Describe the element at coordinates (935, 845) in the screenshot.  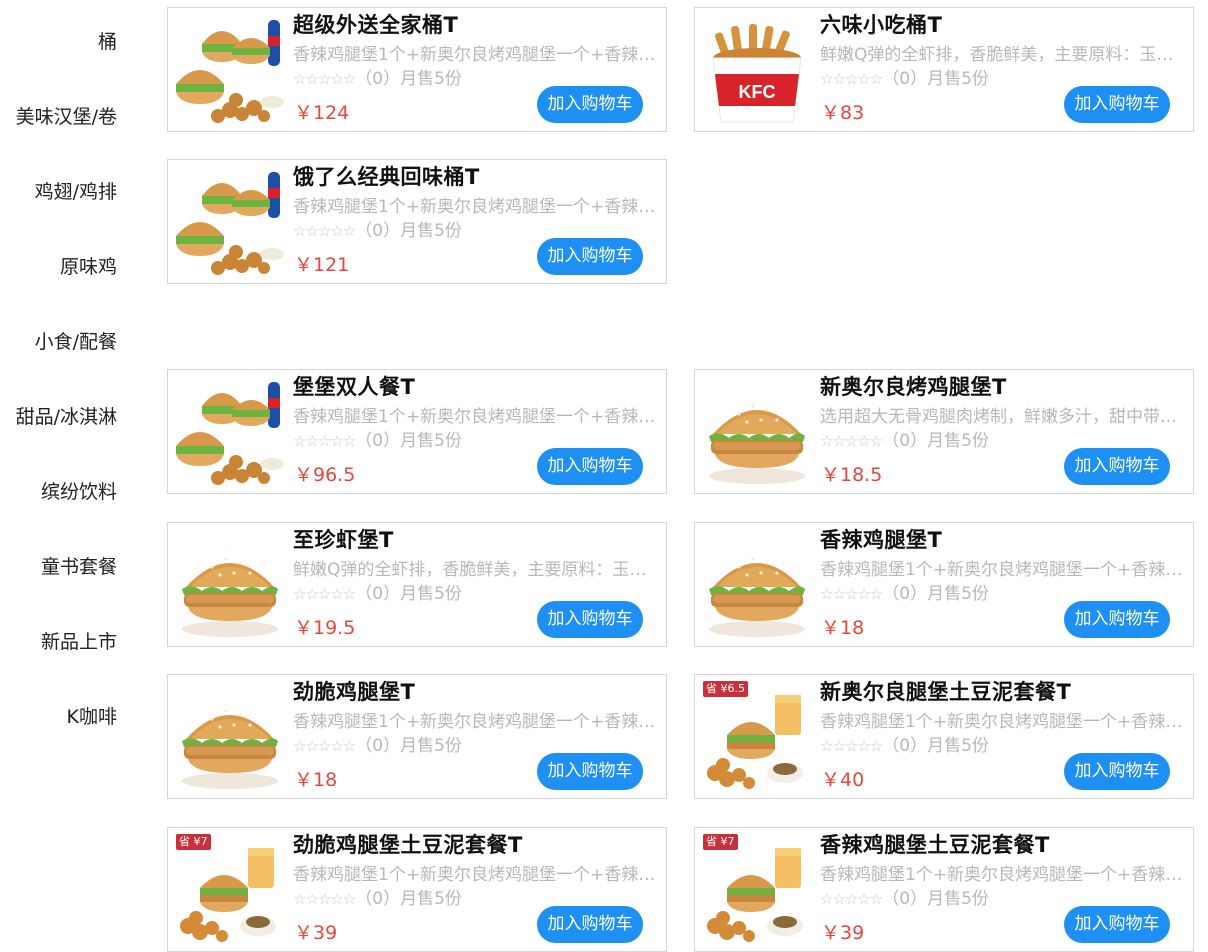
I see `product-title: 香辣鸡腿堡土豆泥套餐T` at that location.